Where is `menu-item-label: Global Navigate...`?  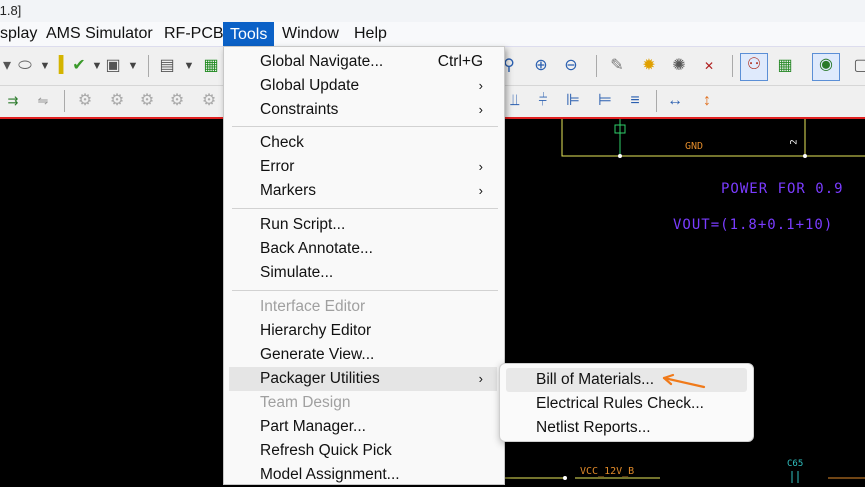
menu-item-label: Global Navigate... is located at coordinates (322, 61).